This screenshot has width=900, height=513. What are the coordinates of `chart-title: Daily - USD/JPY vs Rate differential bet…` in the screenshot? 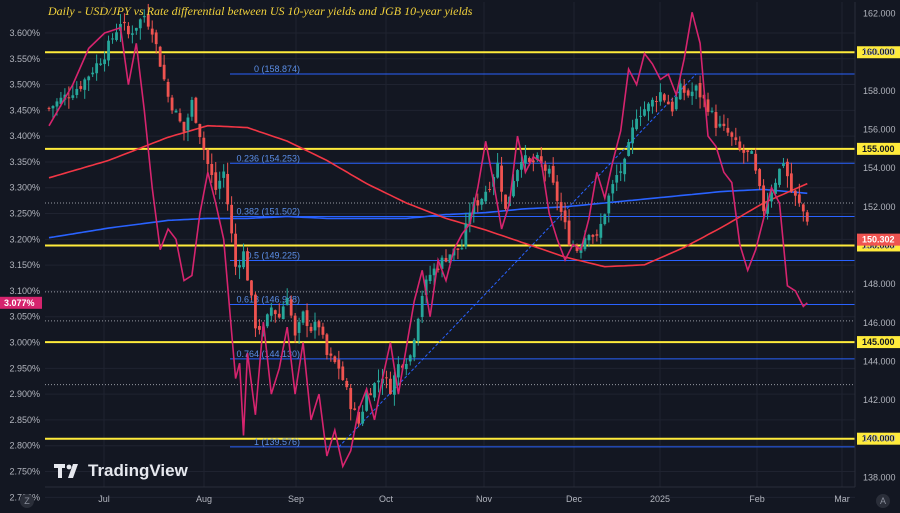 It's located at (260, 11).